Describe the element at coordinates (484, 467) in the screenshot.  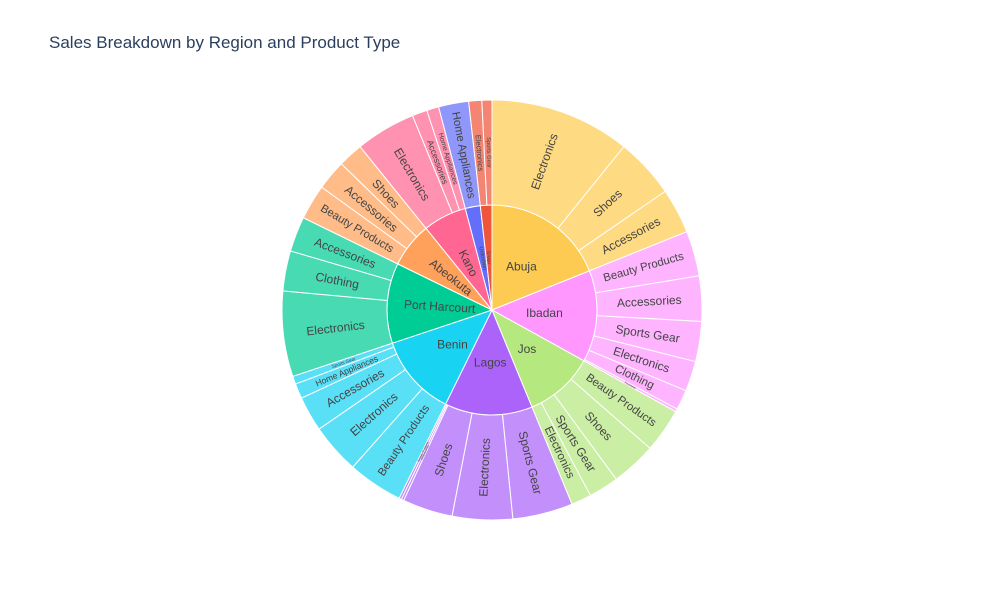
I see `product-label-lagos-electronics: Electronics` at that location.